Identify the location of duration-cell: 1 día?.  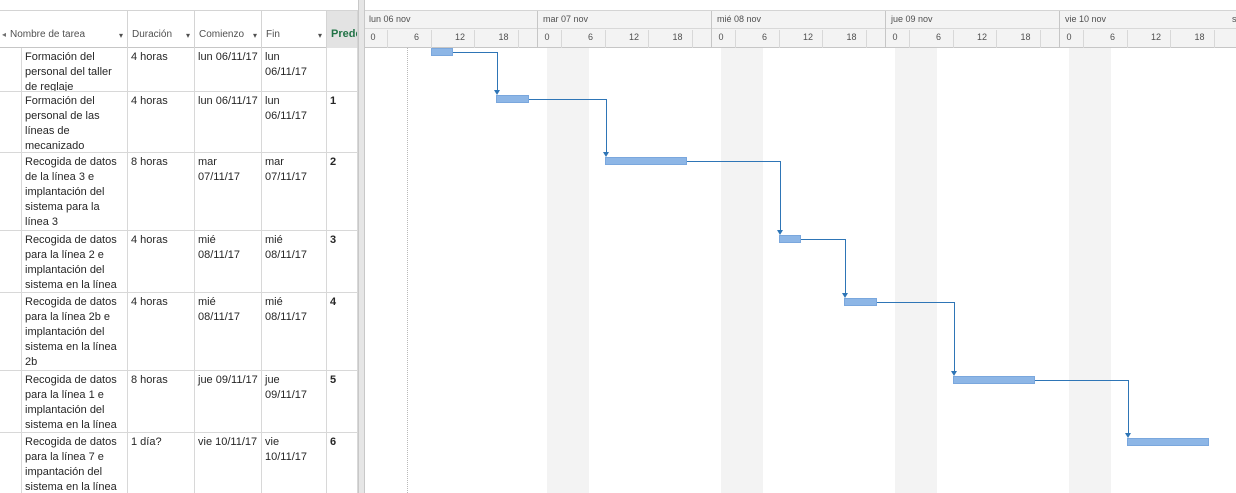
(161, 463).